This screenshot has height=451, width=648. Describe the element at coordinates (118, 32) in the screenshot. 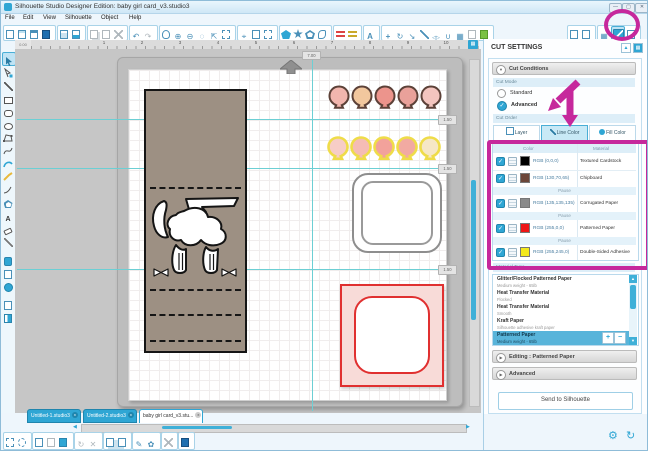

I see `cut-icon` at that location.